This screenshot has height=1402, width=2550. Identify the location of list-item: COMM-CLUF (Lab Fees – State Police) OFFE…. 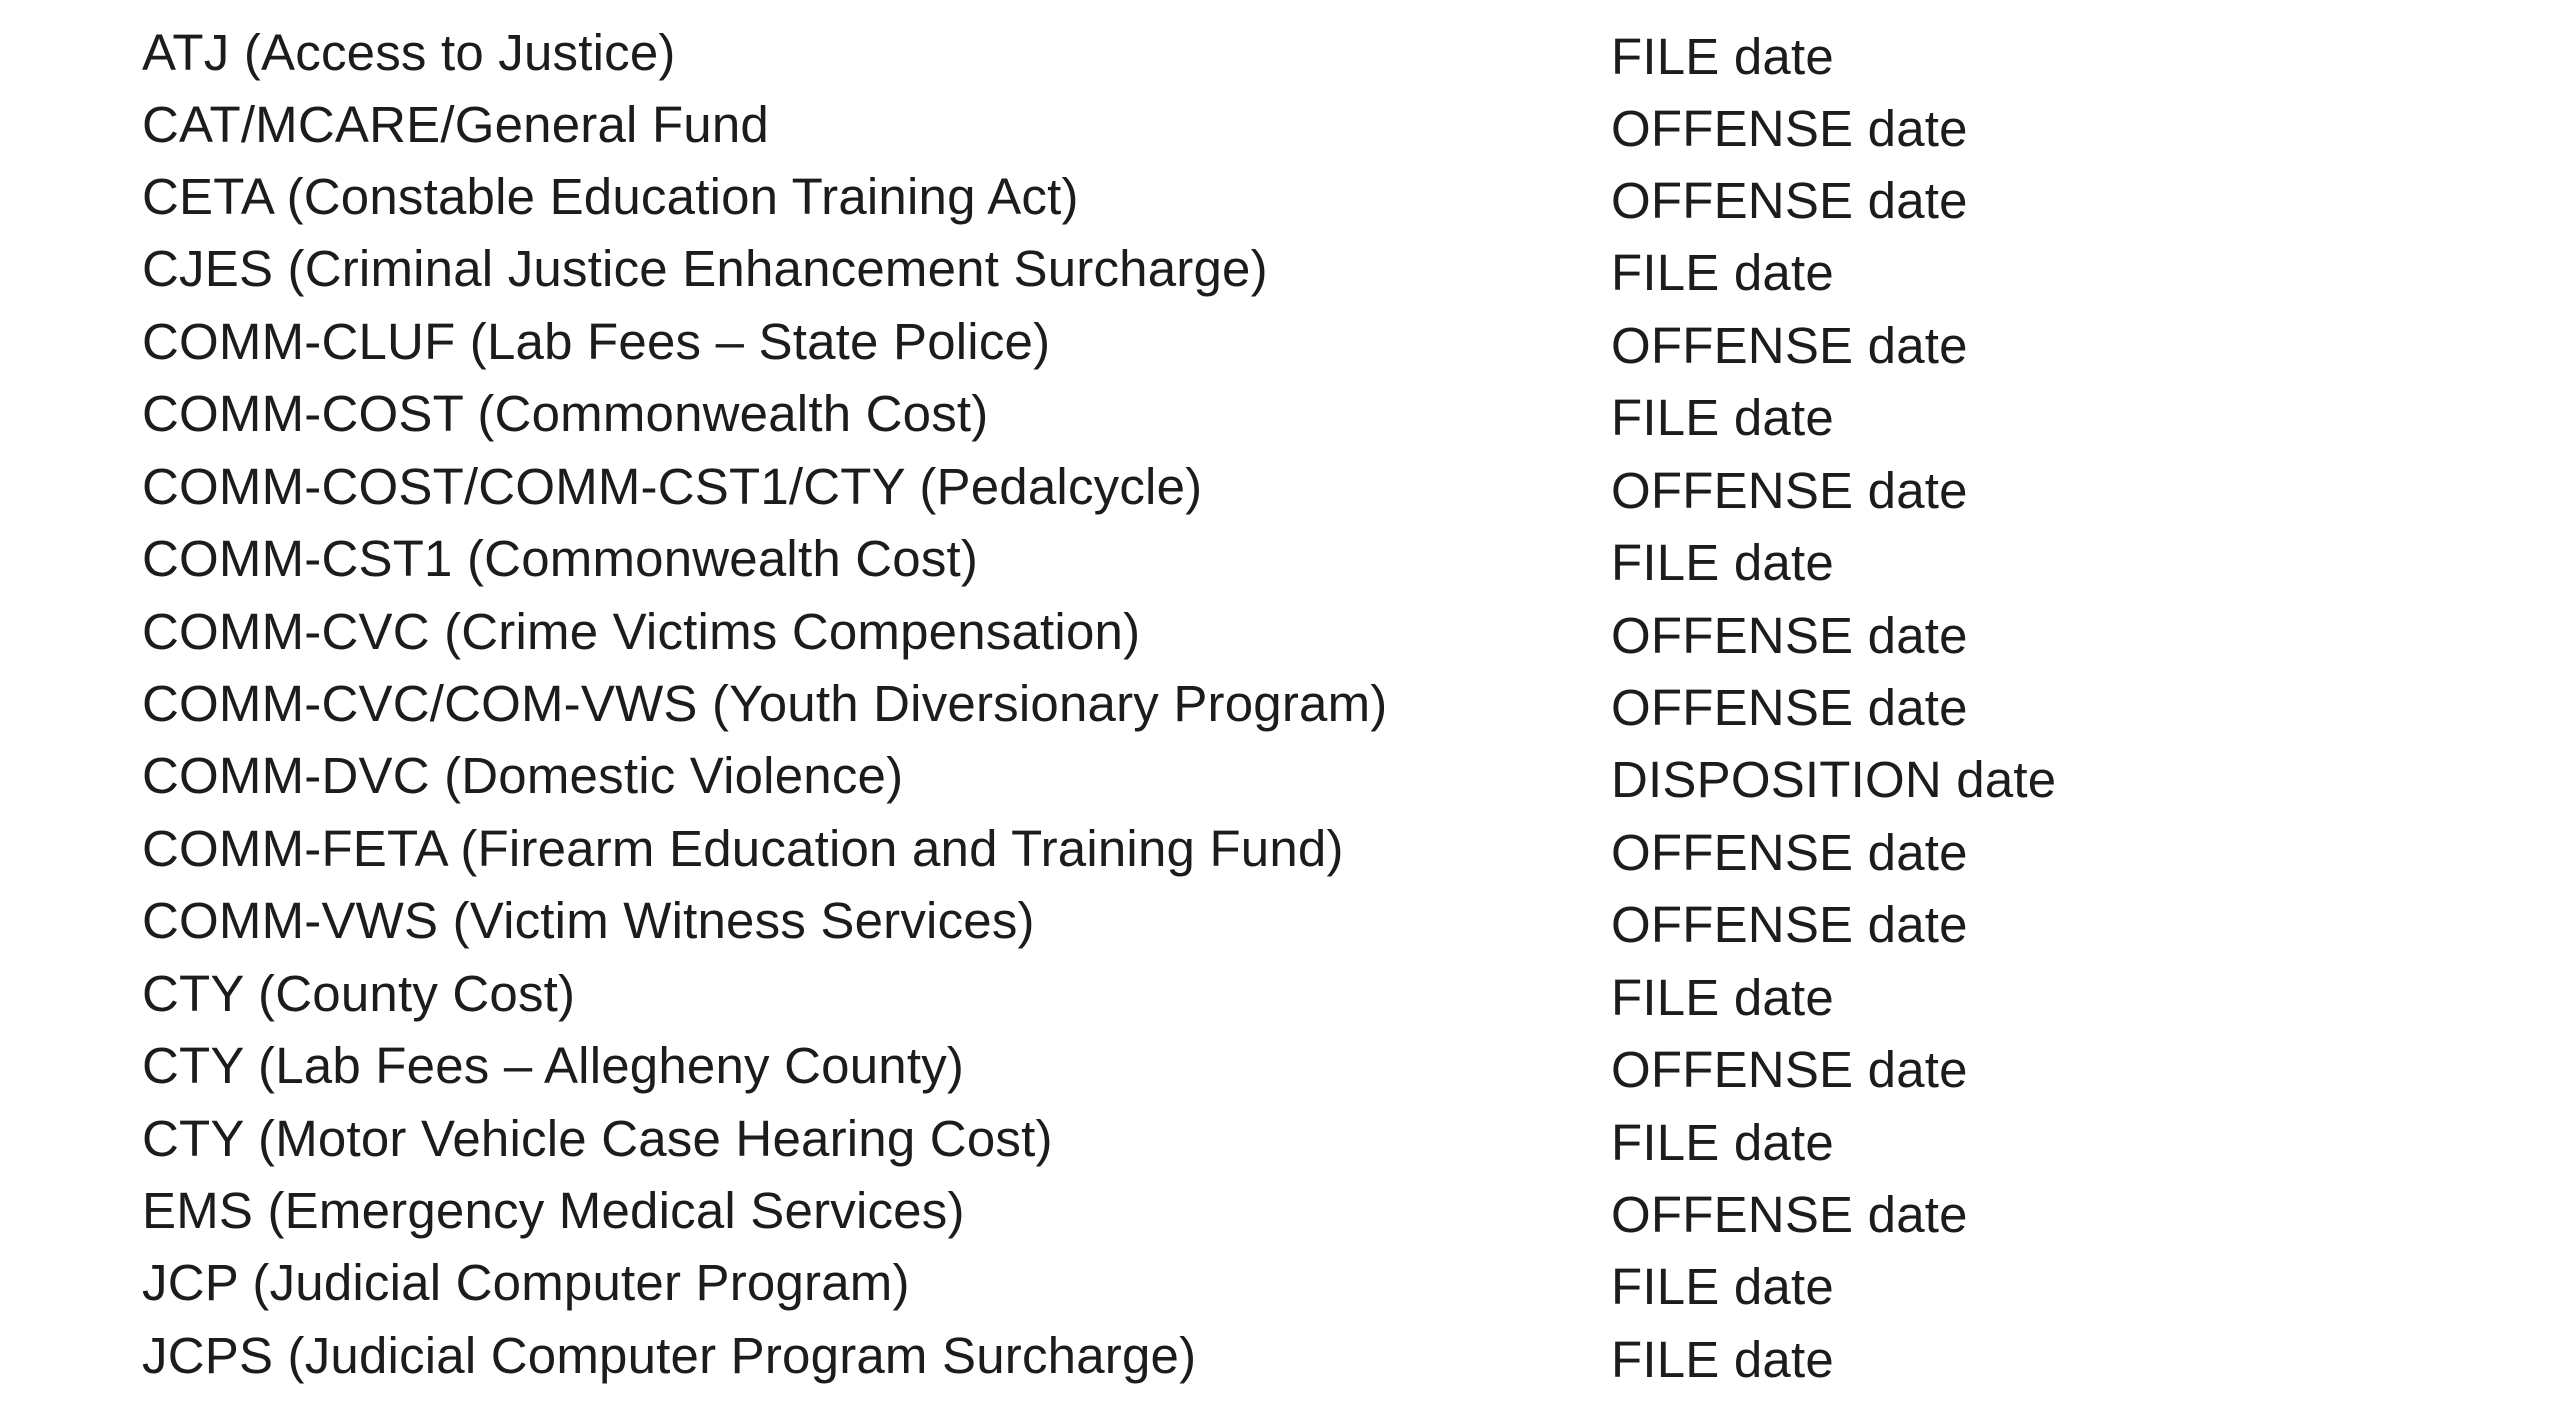
(1275, 342).